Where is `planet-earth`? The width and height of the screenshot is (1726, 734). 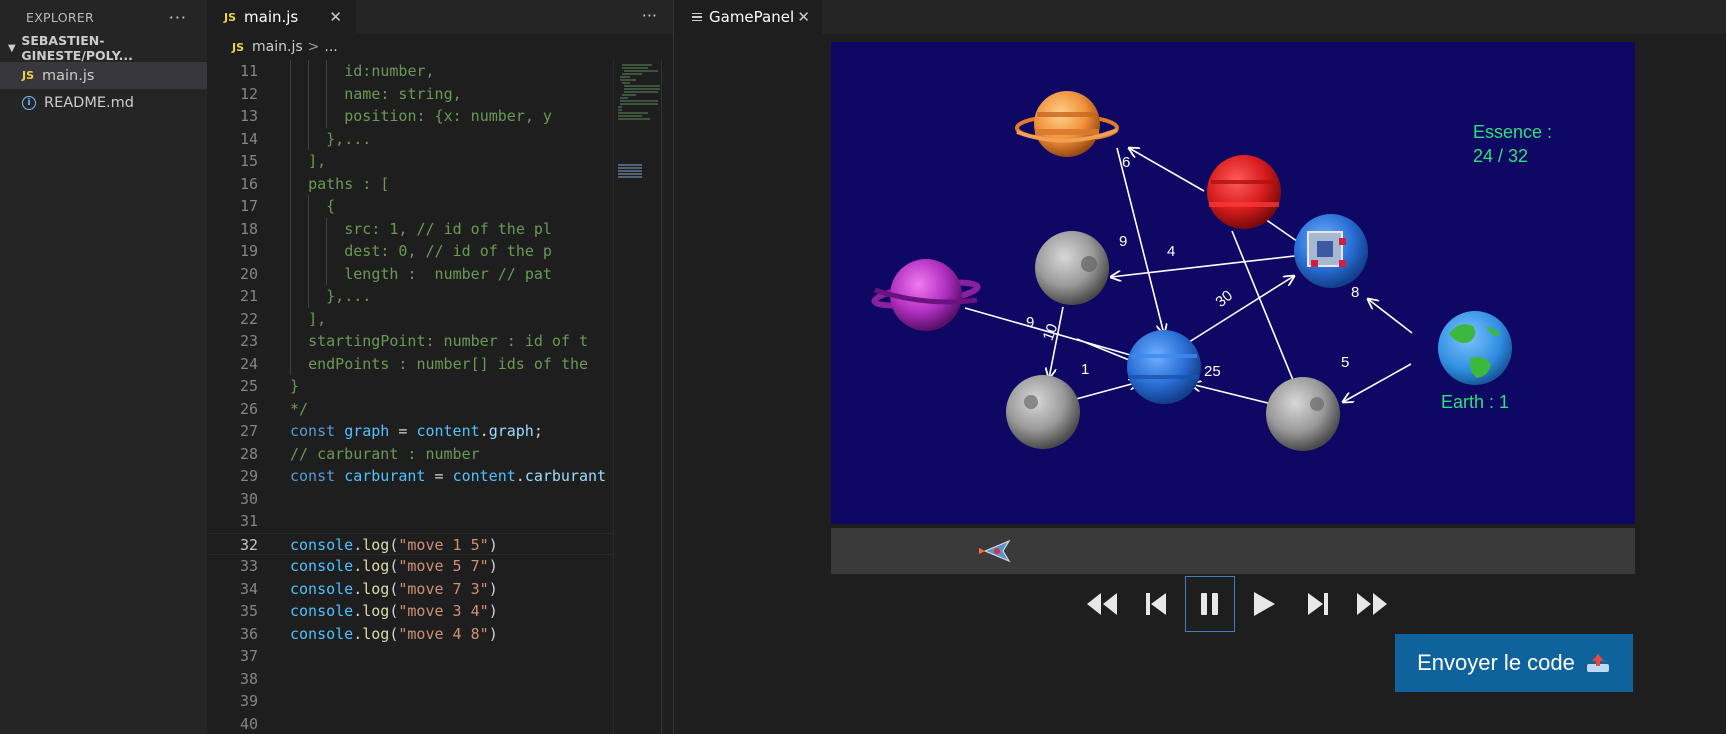 planet-earth is located at coordinates (1475, 348).